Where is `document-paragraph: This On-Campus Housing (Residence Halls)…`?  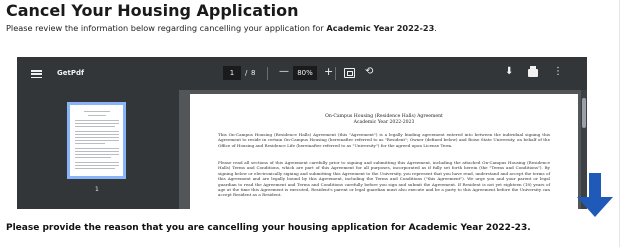
document-paragraph: This On-Campus Housing (Residence Halls)… is located at coordinates (384, 140).